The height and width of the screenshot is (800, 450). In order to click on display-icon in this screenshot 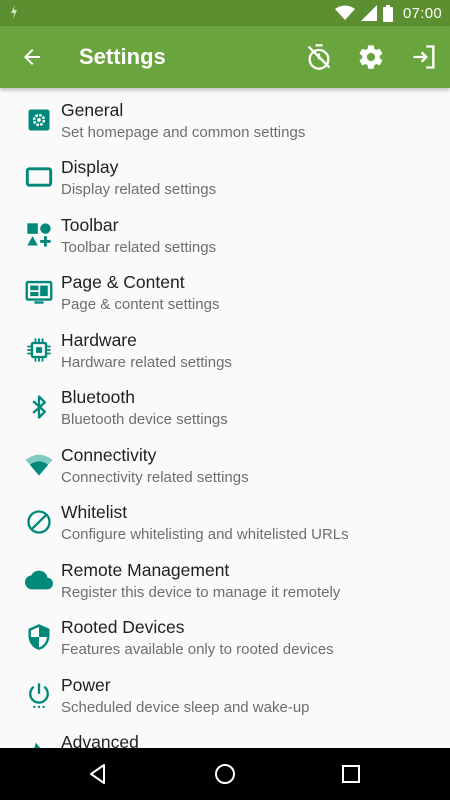, I will do `click(39, 177)`.